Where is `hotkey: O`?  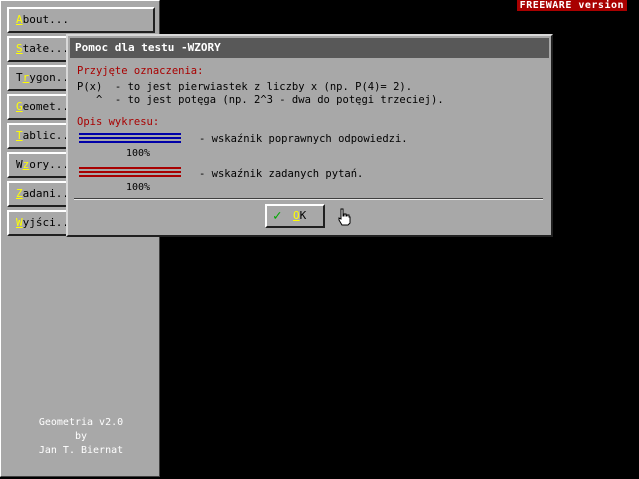
hotkey: O is located at coordinates (296, 215).